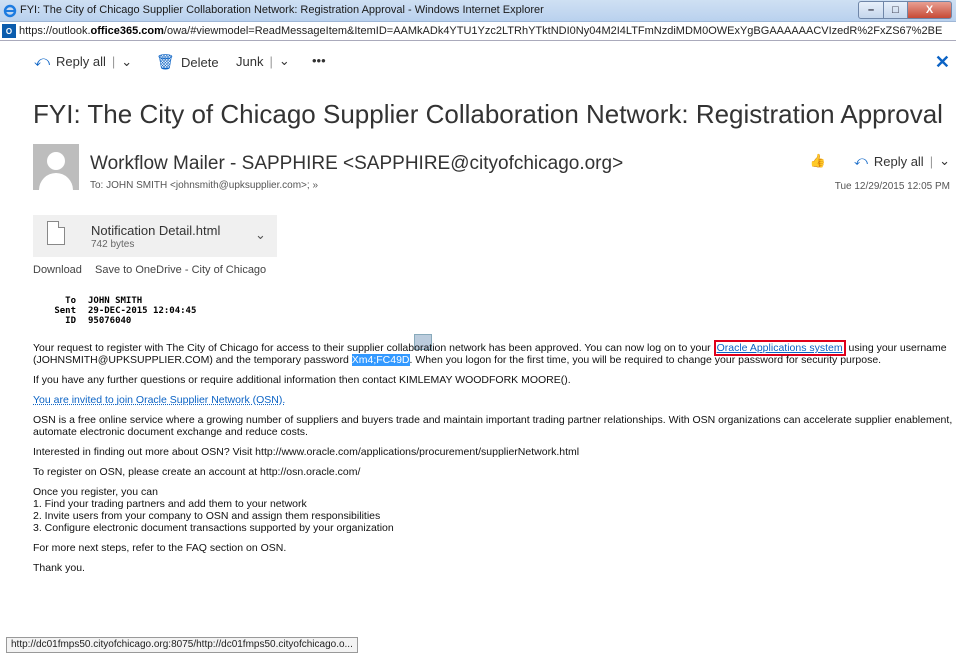 This screenshot has height=653, width=956. I want to click on attachment-size: 742 bytes, so click(113, 244).